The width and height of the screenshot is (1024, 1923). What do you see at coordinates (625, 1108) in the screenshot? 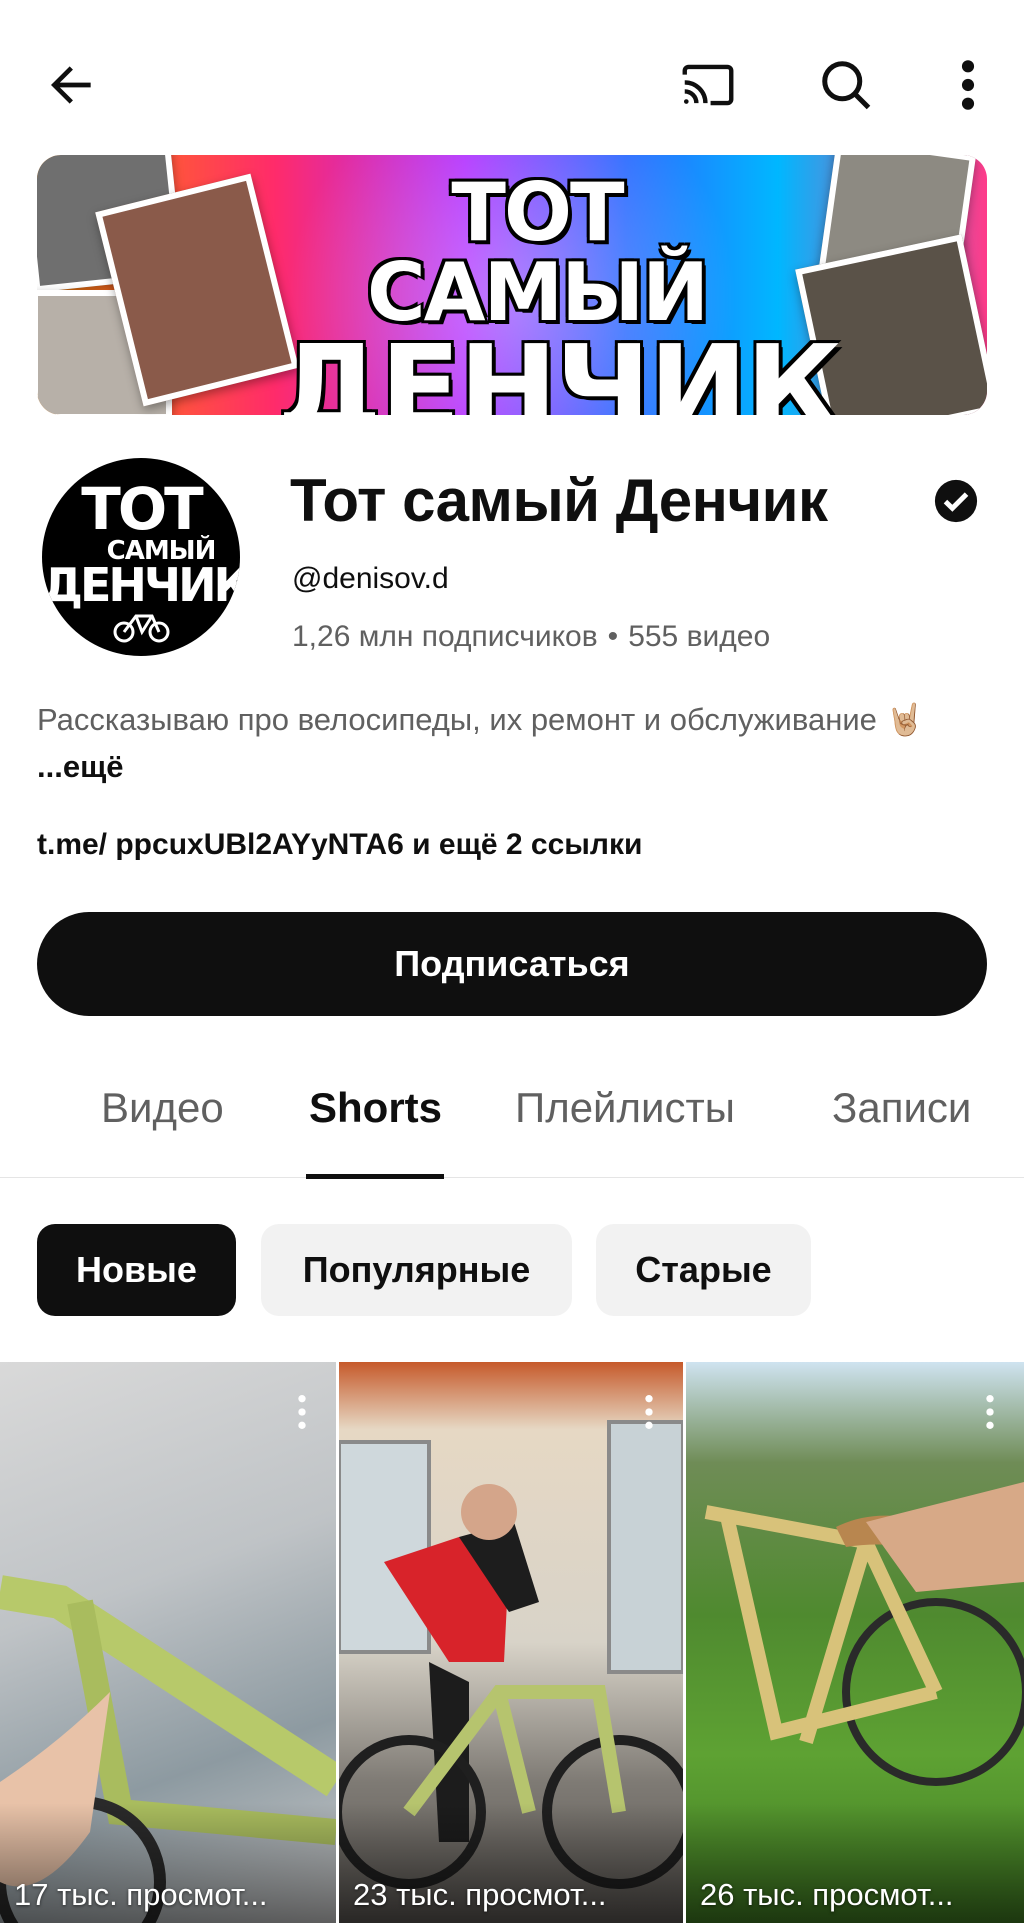
I see `tab-playlists: Плейлисты` at bounding box center [625, 1108].